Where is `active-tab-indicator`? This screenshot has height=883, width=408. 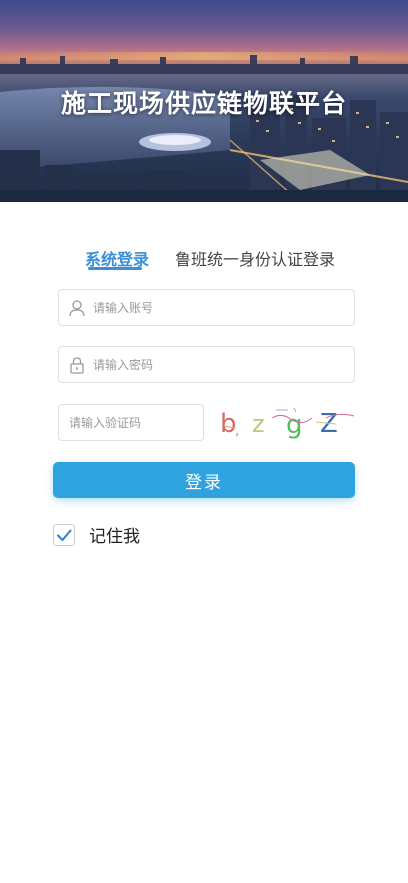 active-tab-indicator is located at coordinates (115, 268).